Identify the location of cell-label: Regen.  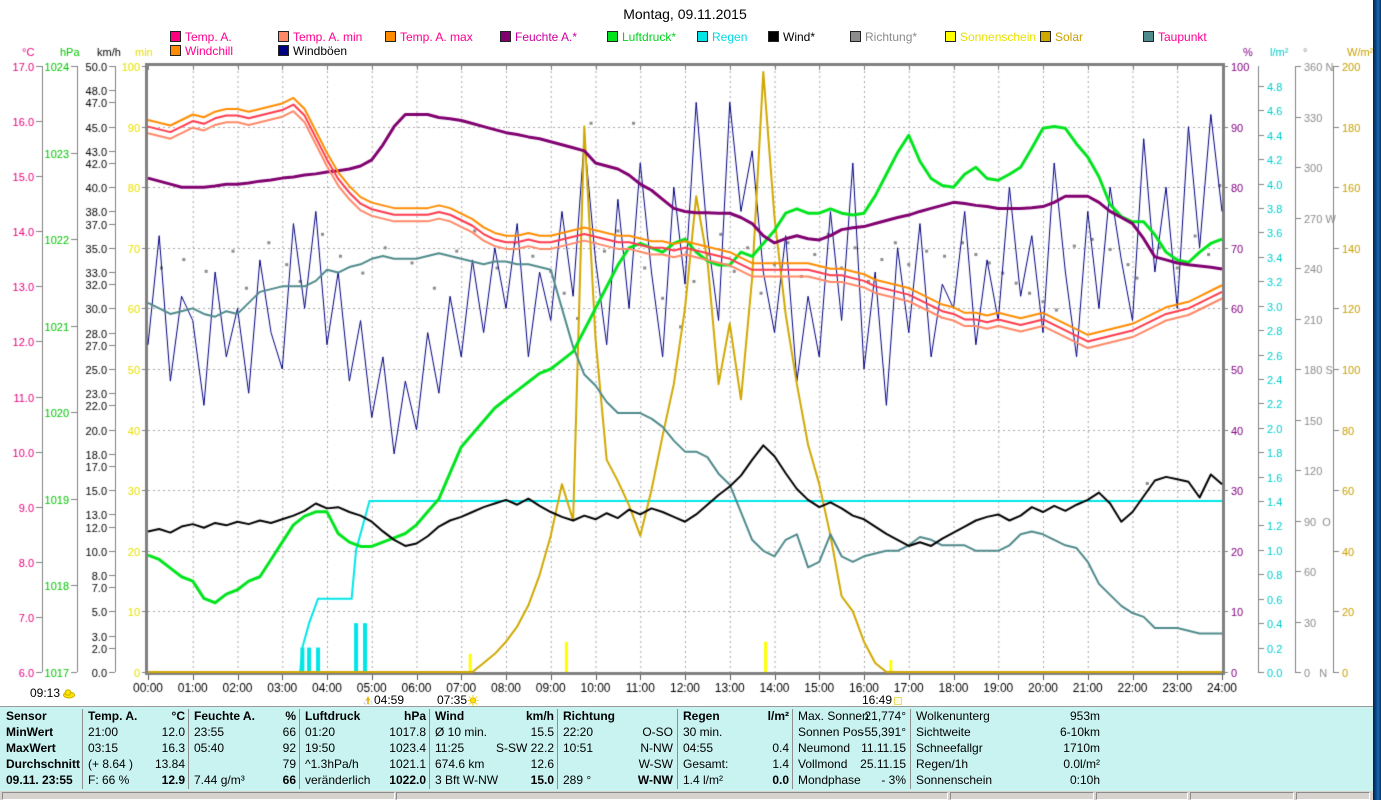
(701, 716).